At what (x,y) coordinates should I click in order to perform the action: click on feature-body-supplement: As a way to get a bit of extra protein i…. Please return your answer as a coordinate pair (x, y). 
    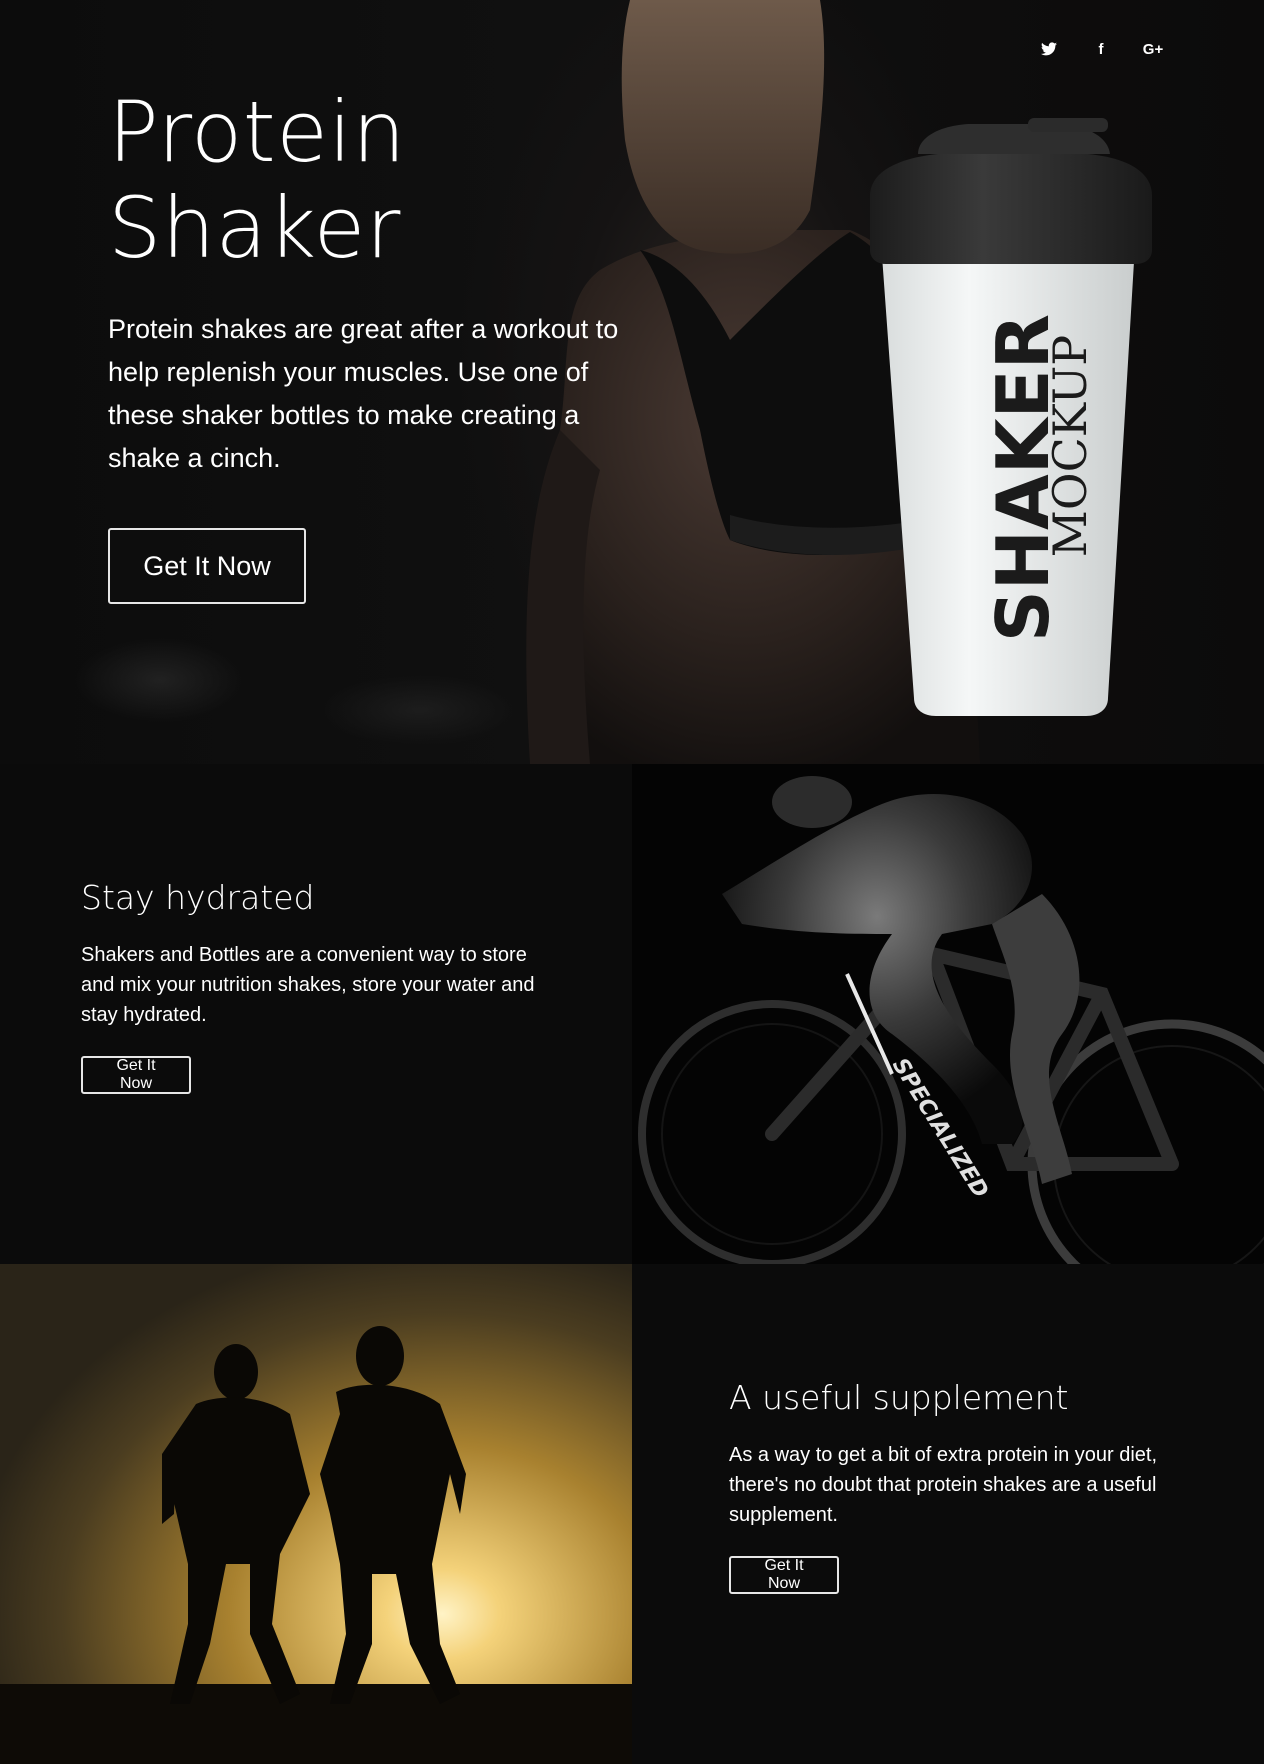
    Looking at the image, I should click on (943, 1485).